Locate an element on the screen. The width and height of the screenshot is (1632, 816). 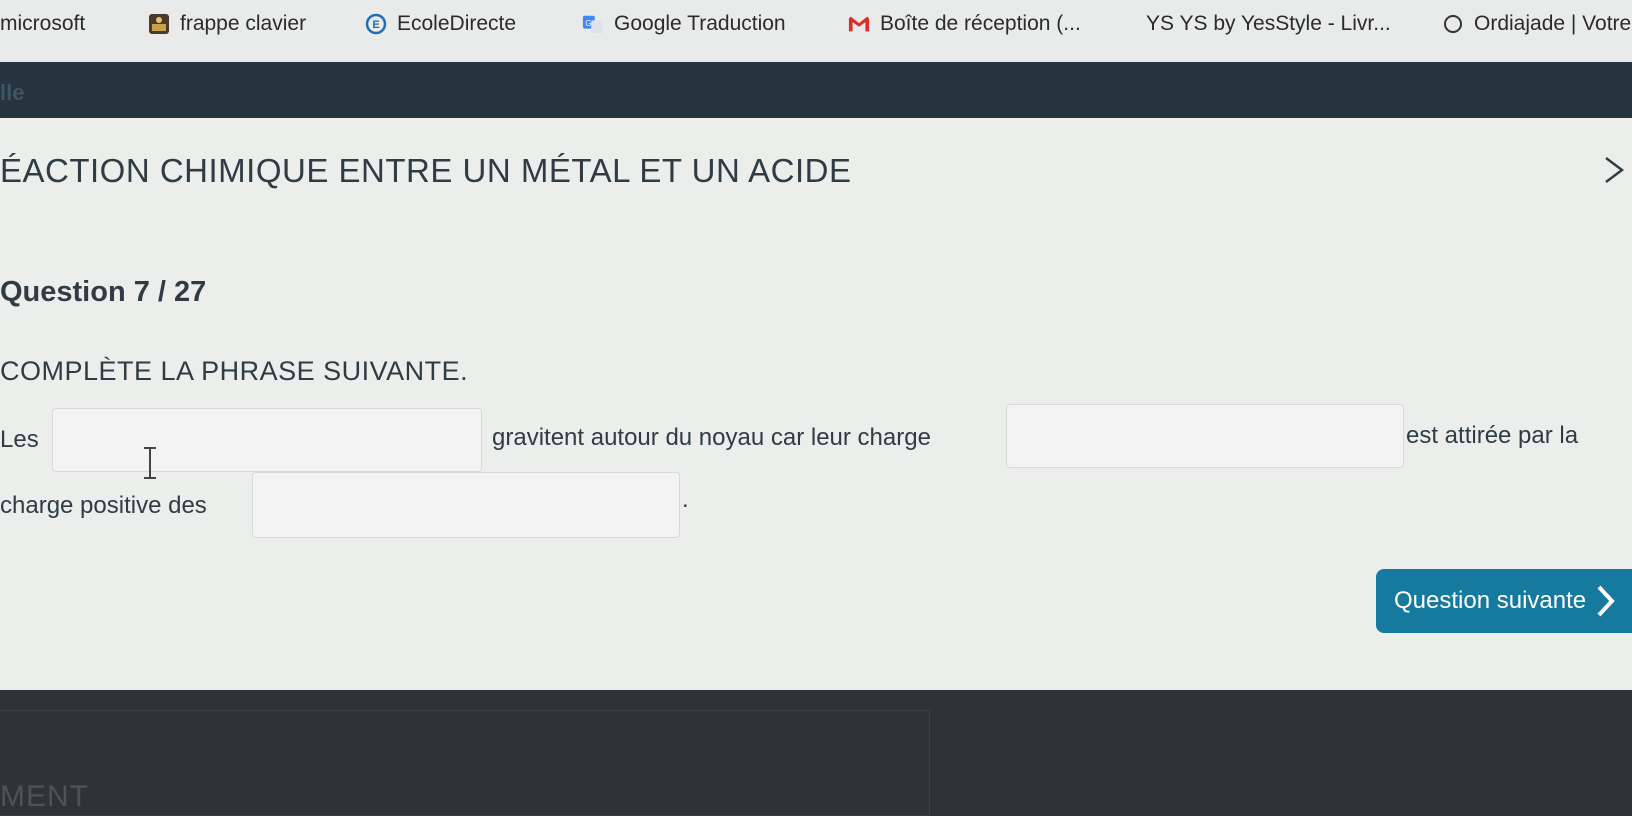
google-translate-icon: G is located at coordinates (593, 24).